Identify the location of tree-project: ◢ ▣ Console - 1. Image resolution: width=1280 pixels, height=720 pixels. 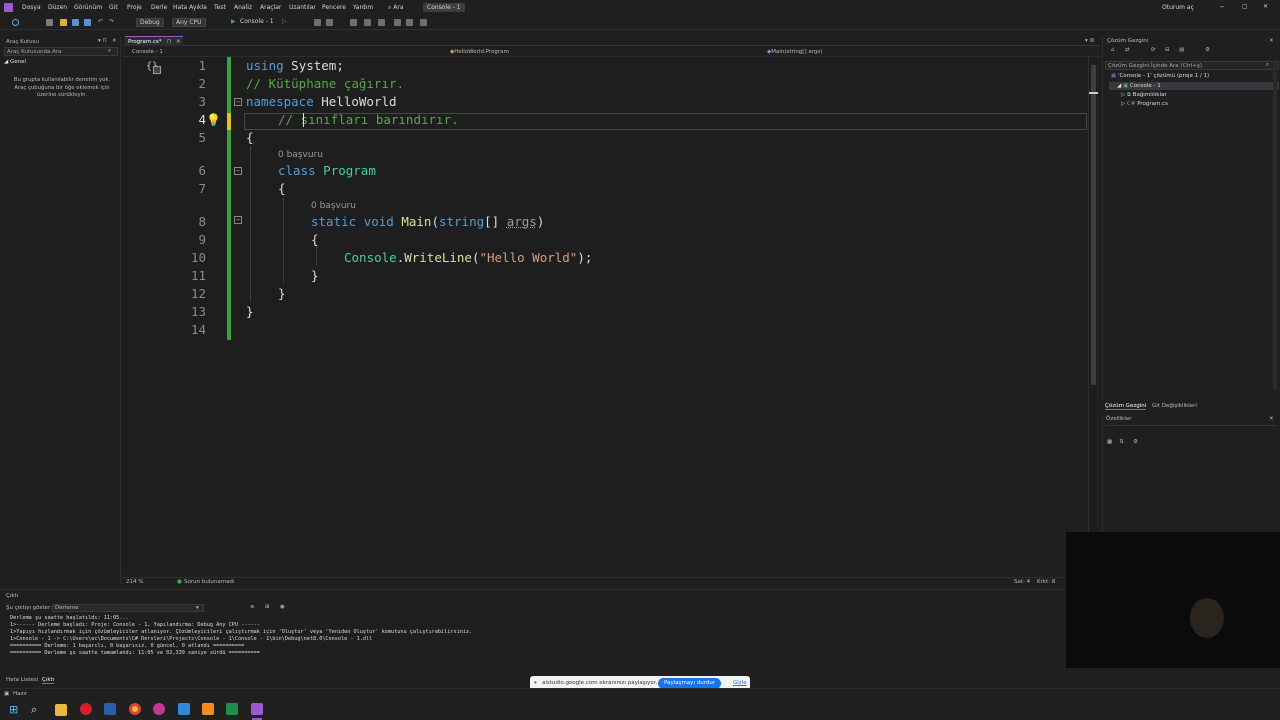
(1139, 86).